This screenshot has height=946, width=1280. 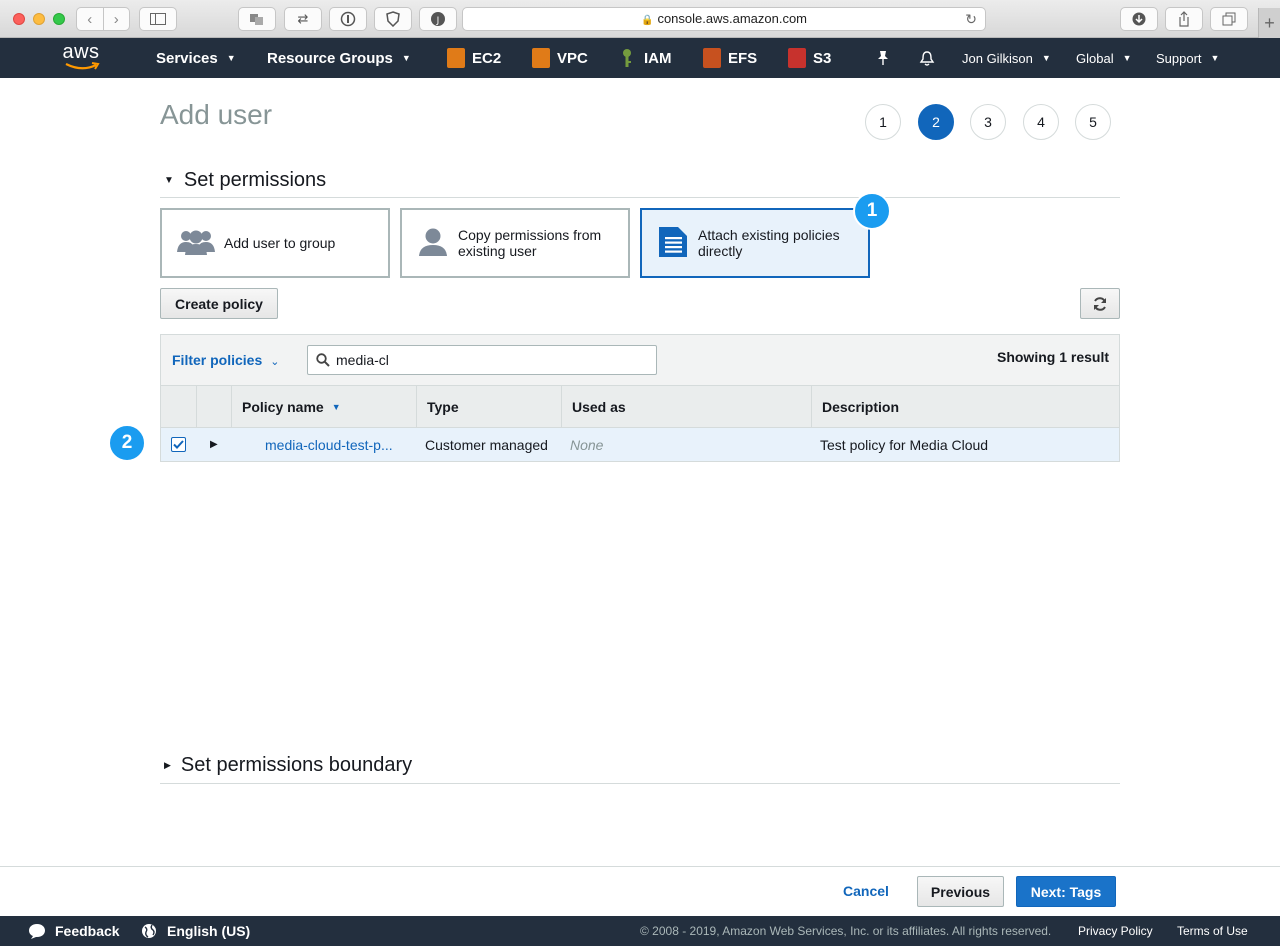 What do you see at coordinates (730, 58) in the screenshot?
I see `shortcut-efs: EFS` at bounding box center [730, 58].